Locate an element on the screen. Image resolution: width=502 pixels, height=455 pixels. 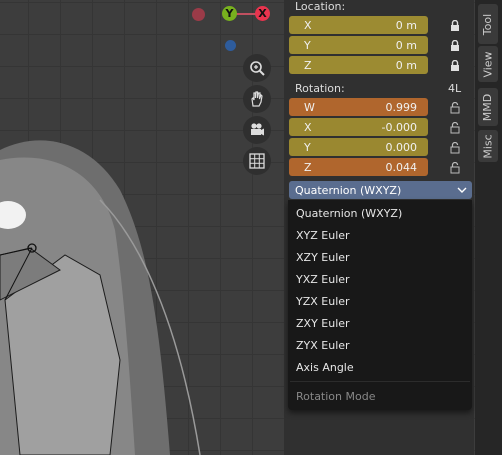
menu-item-xzy-euler: XZY Euler is located at coordinates (323, 257).